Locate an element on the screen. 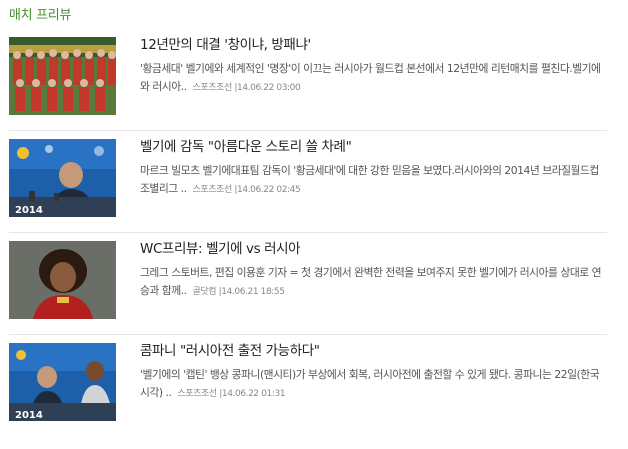 The image size is (628, 449). article-headline: 12년만의 대결 '창이냐, 방패냐' is located at coordinates (225, 43).